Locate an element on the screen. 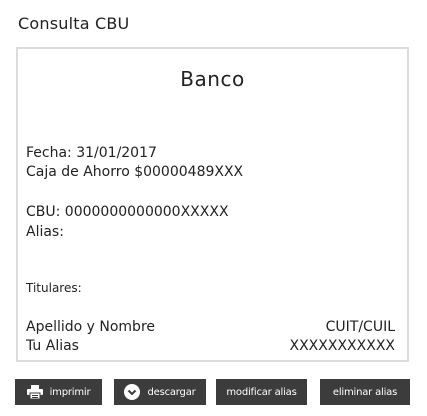 The width and height of the screenshot is (427, 416). print-label: imprimir is located at coordinates (70, 392).